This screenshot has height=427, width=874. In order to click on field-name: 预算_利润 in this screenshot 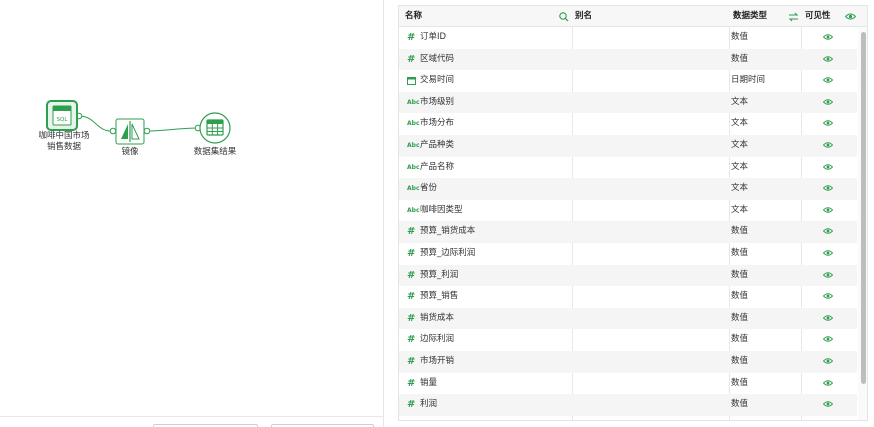, I will do `click(439, 274)`.